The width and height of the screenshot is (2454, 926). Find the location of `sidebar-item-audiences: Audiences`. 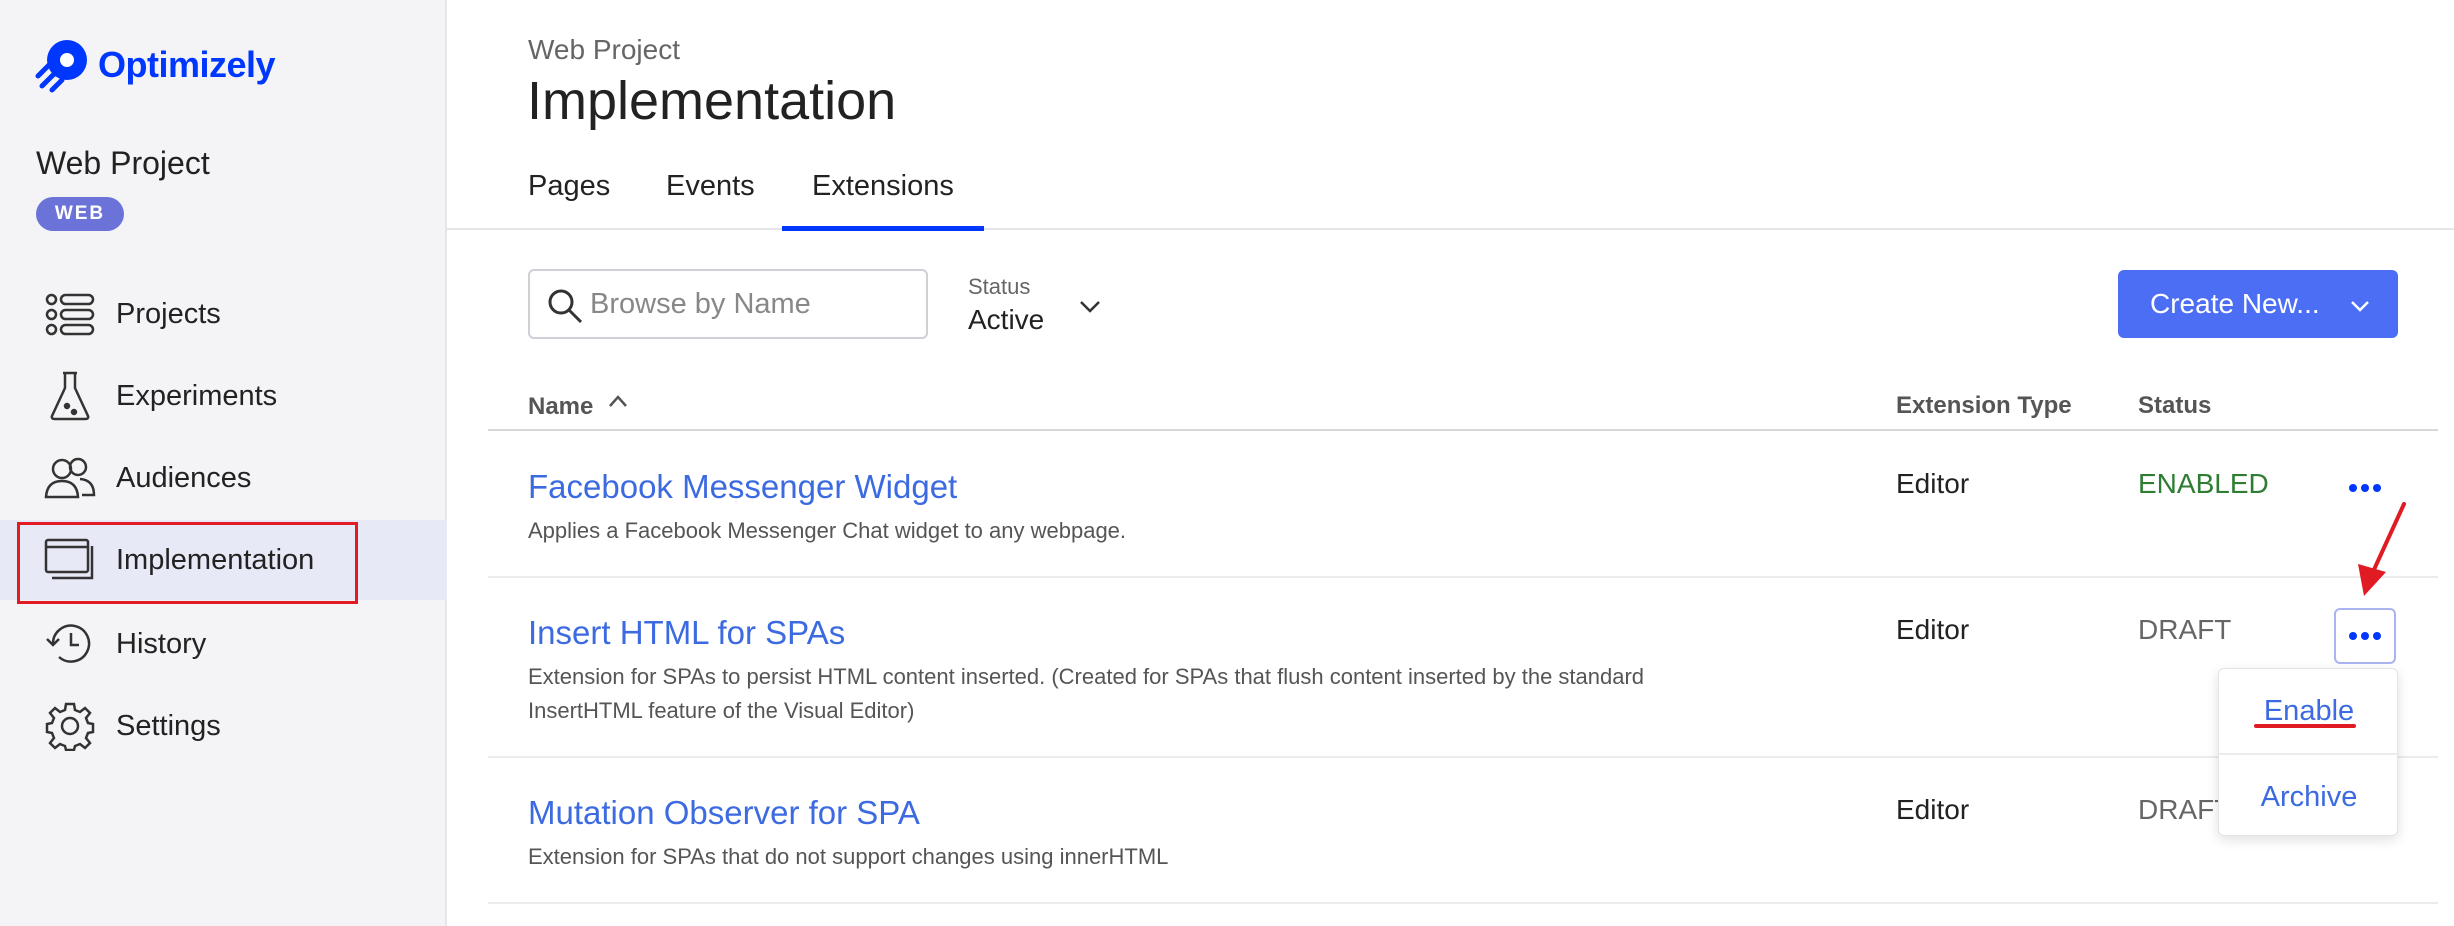

sidebar-item-audiences: Audiences is located at coordinates (223, 478).